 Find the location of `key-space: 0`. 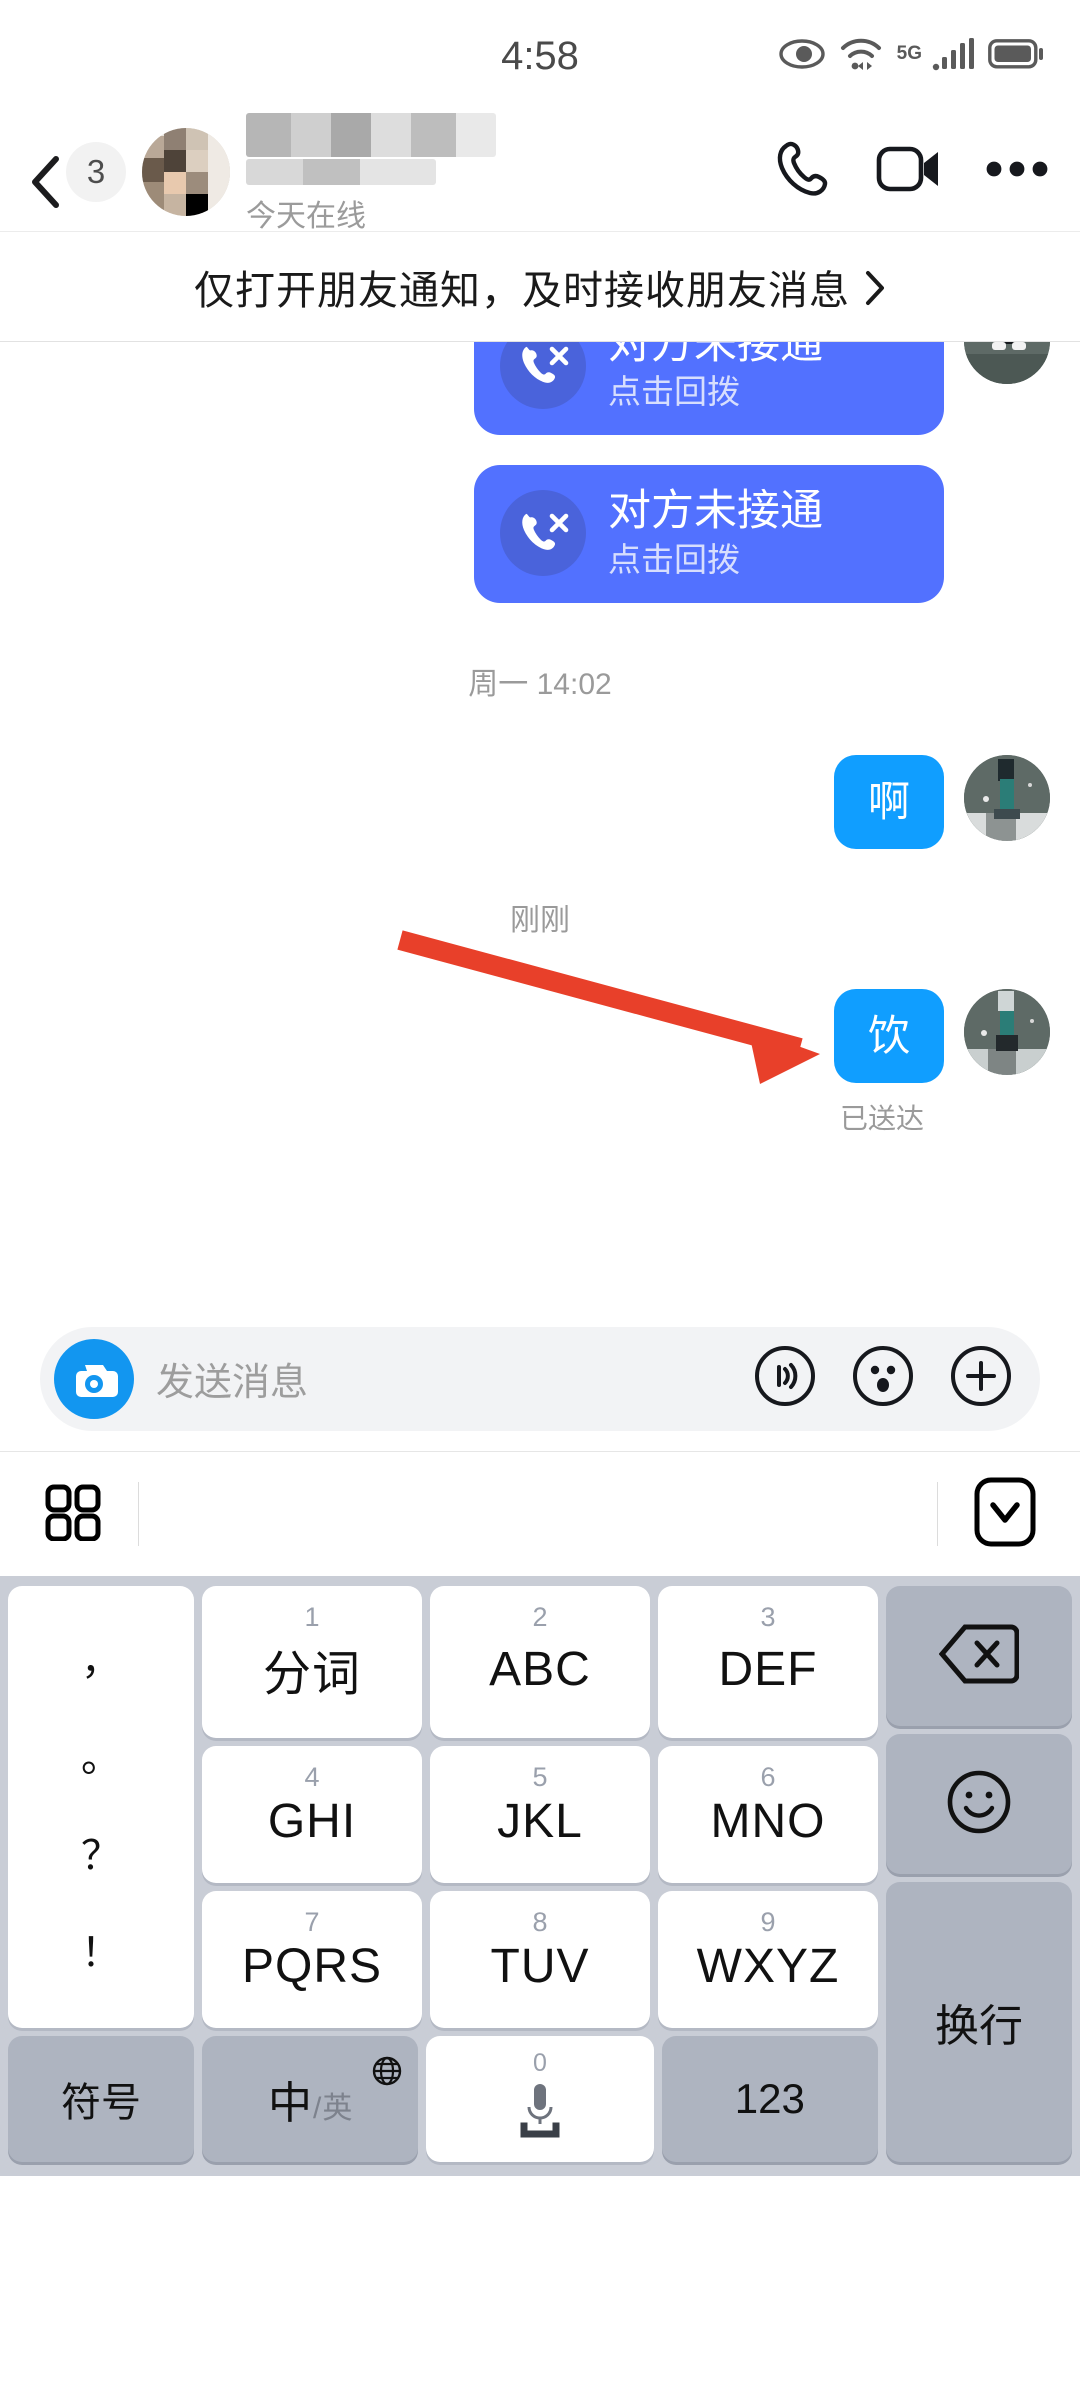

key-space: 0 is located at coordinates (540, 2099).